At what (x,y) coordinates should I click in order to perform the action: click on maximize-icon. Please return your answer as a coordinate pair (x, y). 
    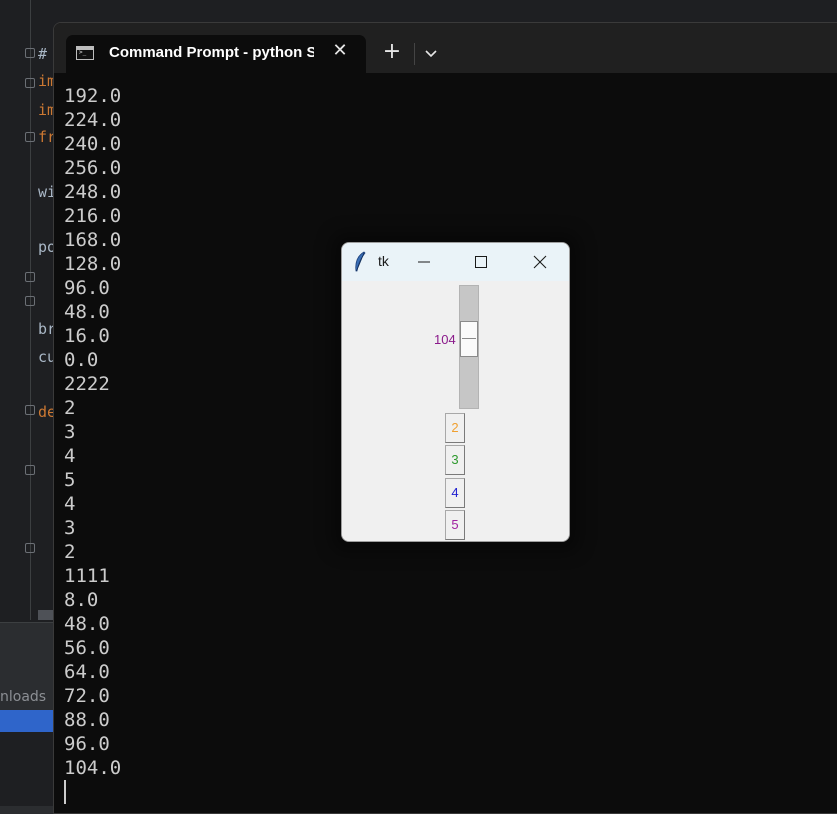
    Looking at the image, I should click on (481, 262).